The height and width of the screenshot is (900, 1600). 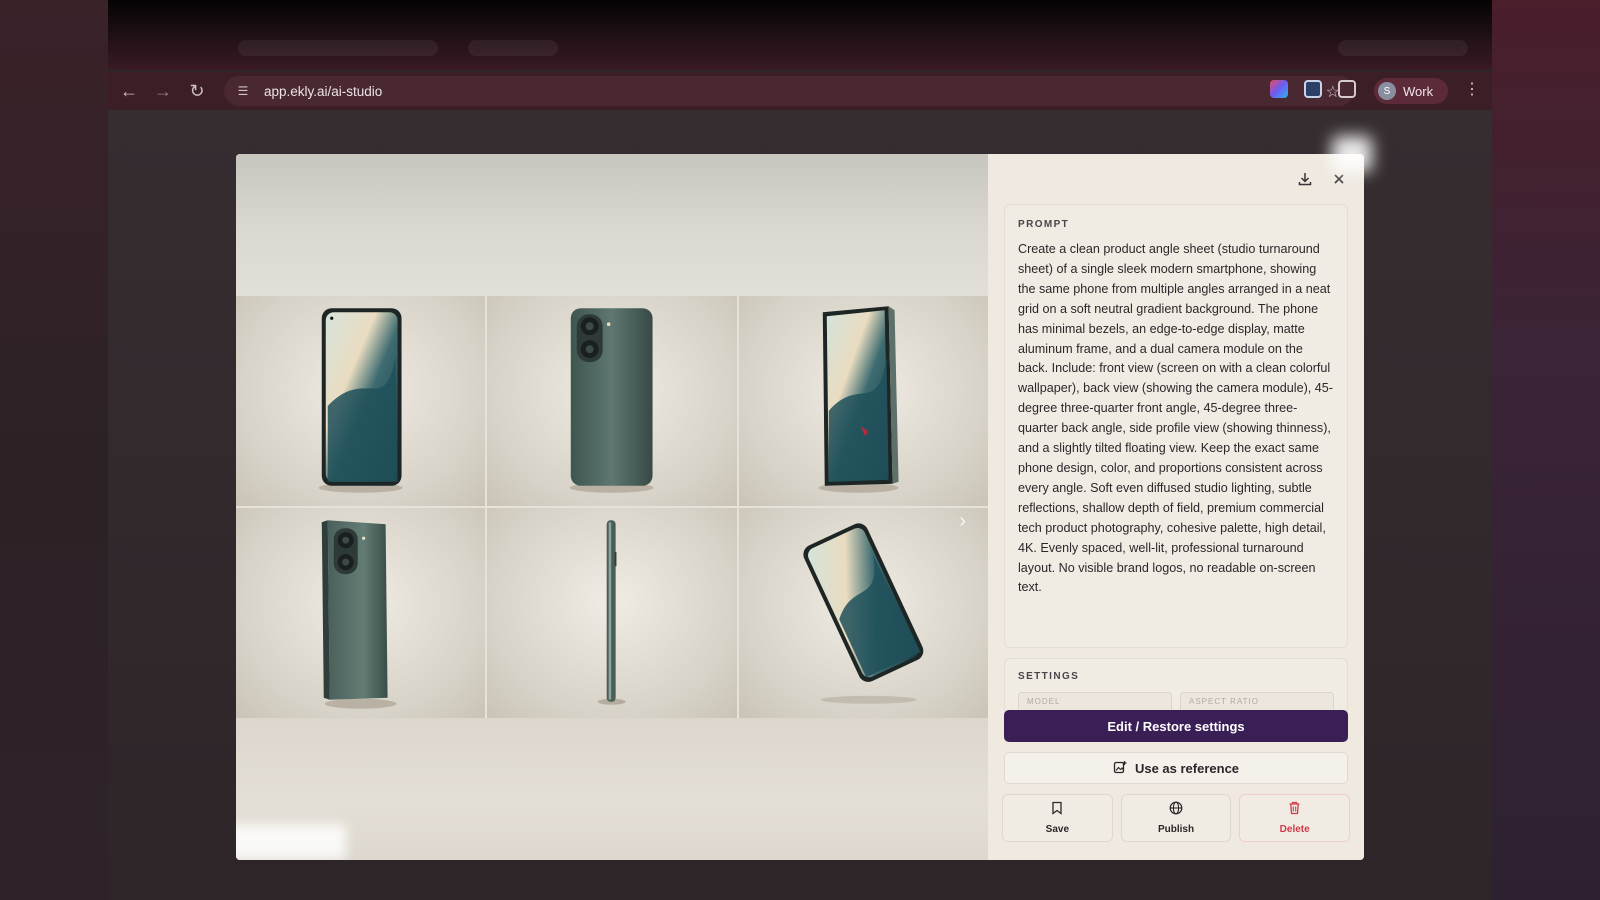 I want to click on globe-icon, so click(x=1176, y=810).